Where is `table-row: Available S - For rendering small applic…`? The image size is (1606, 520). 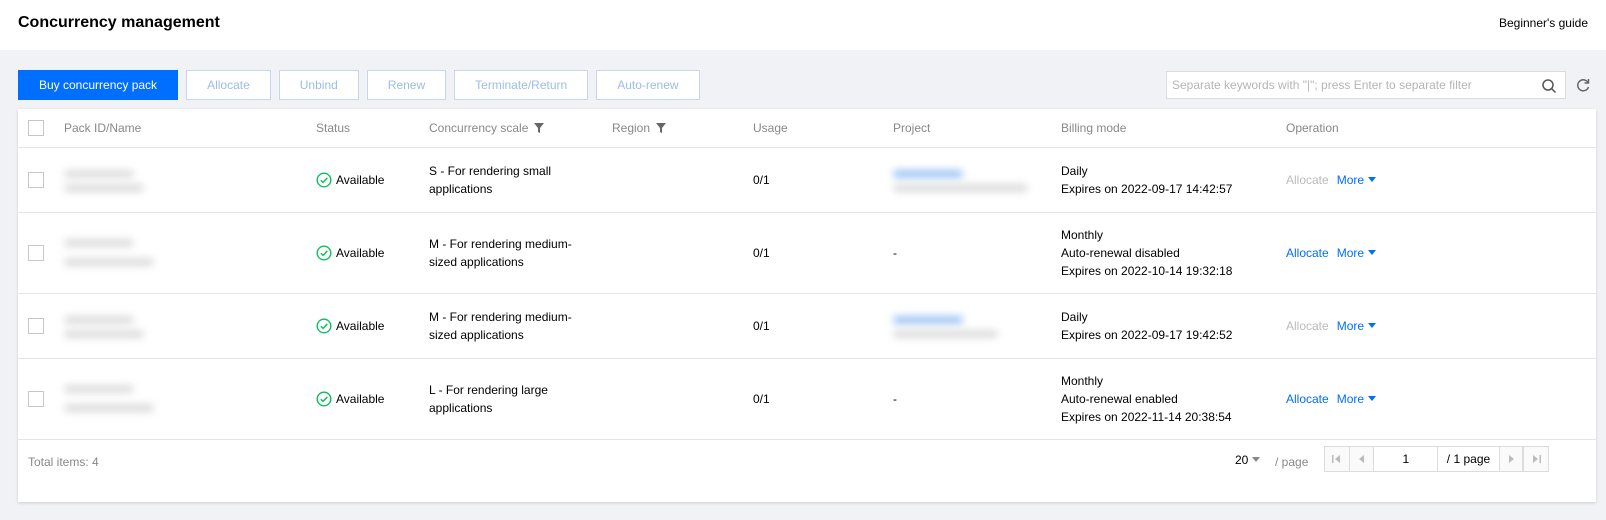
table-row: Available S - For rendering small applic… is located at coordinates (807, 180).